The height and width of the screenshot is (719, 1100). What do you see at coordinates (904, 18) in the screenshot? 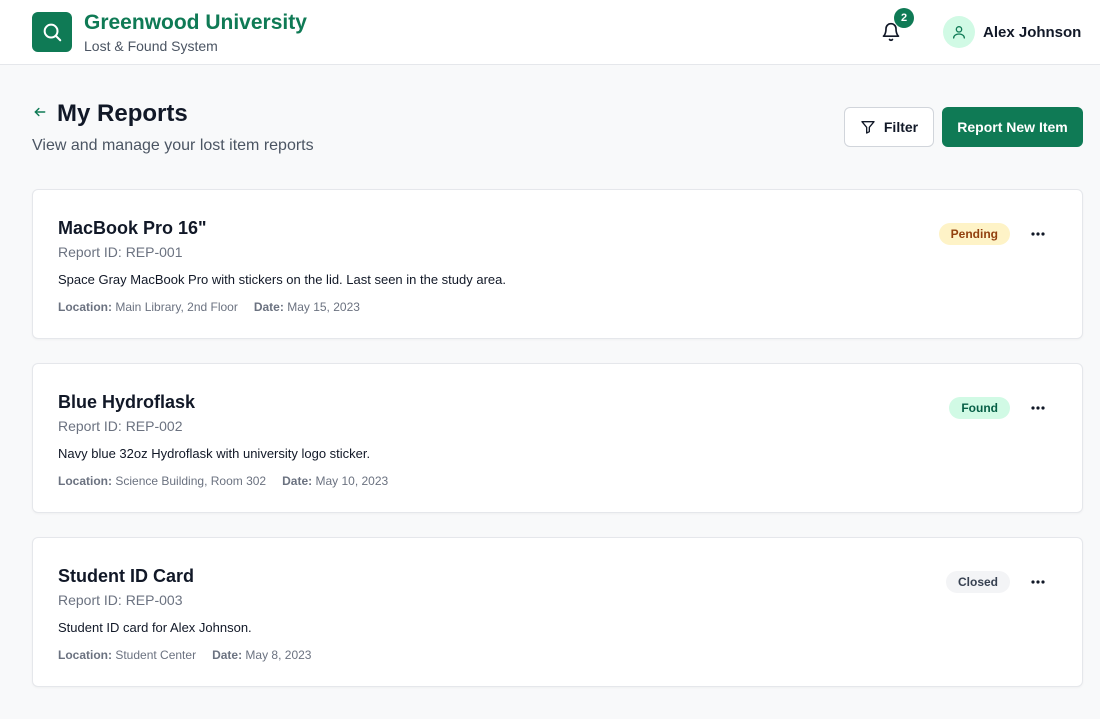
I see `notification-count-badge: 2` at bounding box center [904, 18].